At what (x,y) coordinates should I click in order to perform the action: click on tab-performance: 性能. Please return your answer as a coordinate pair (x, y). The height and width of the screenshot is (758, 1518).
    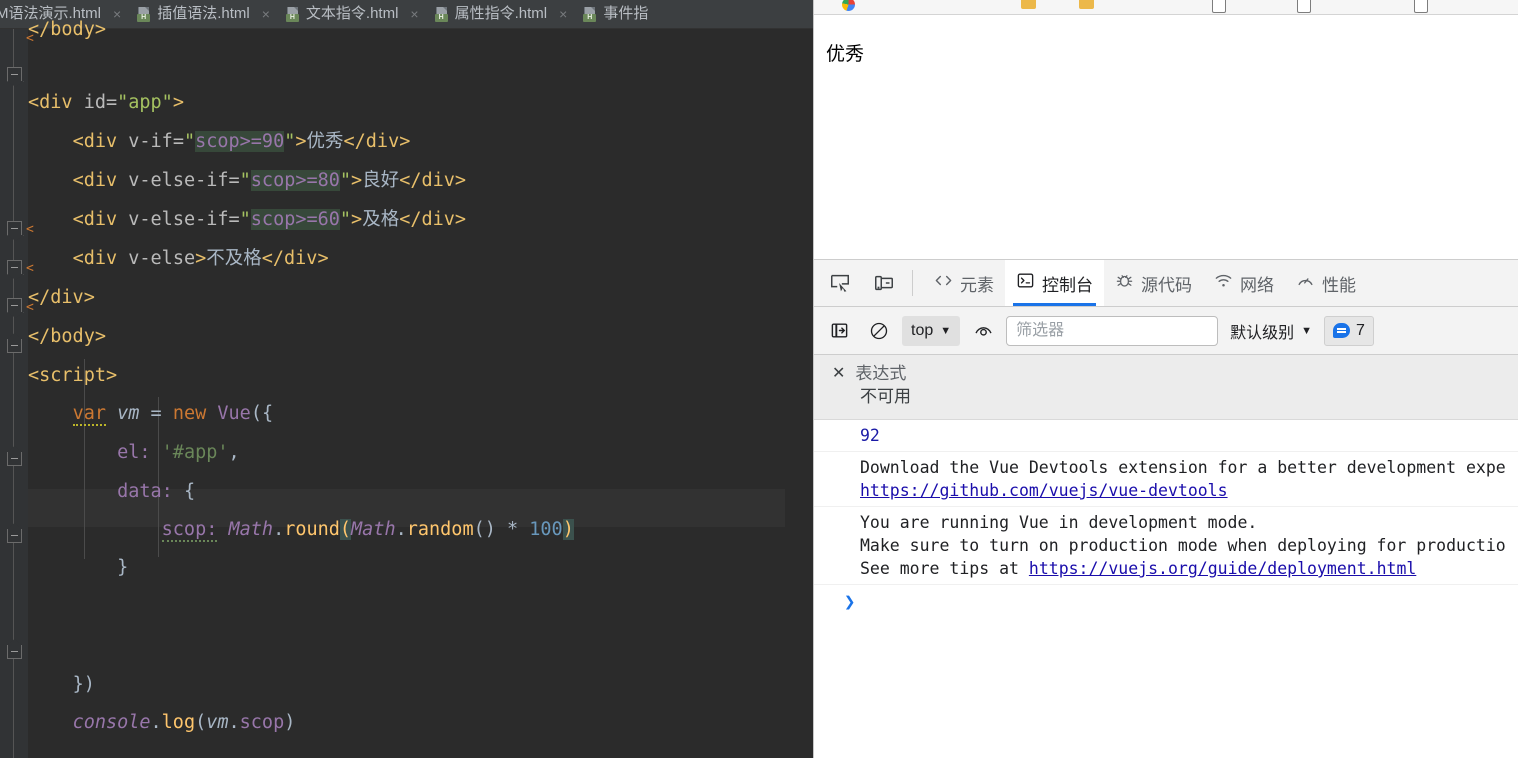
    Looking at the image, I should click on (1326, 283).